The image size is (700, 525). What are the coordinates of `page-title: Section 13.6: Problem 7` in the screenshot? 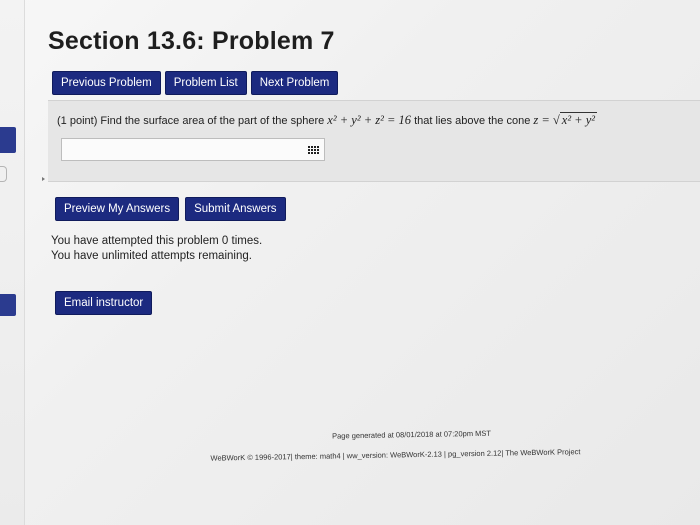 It's located at (191, 41).